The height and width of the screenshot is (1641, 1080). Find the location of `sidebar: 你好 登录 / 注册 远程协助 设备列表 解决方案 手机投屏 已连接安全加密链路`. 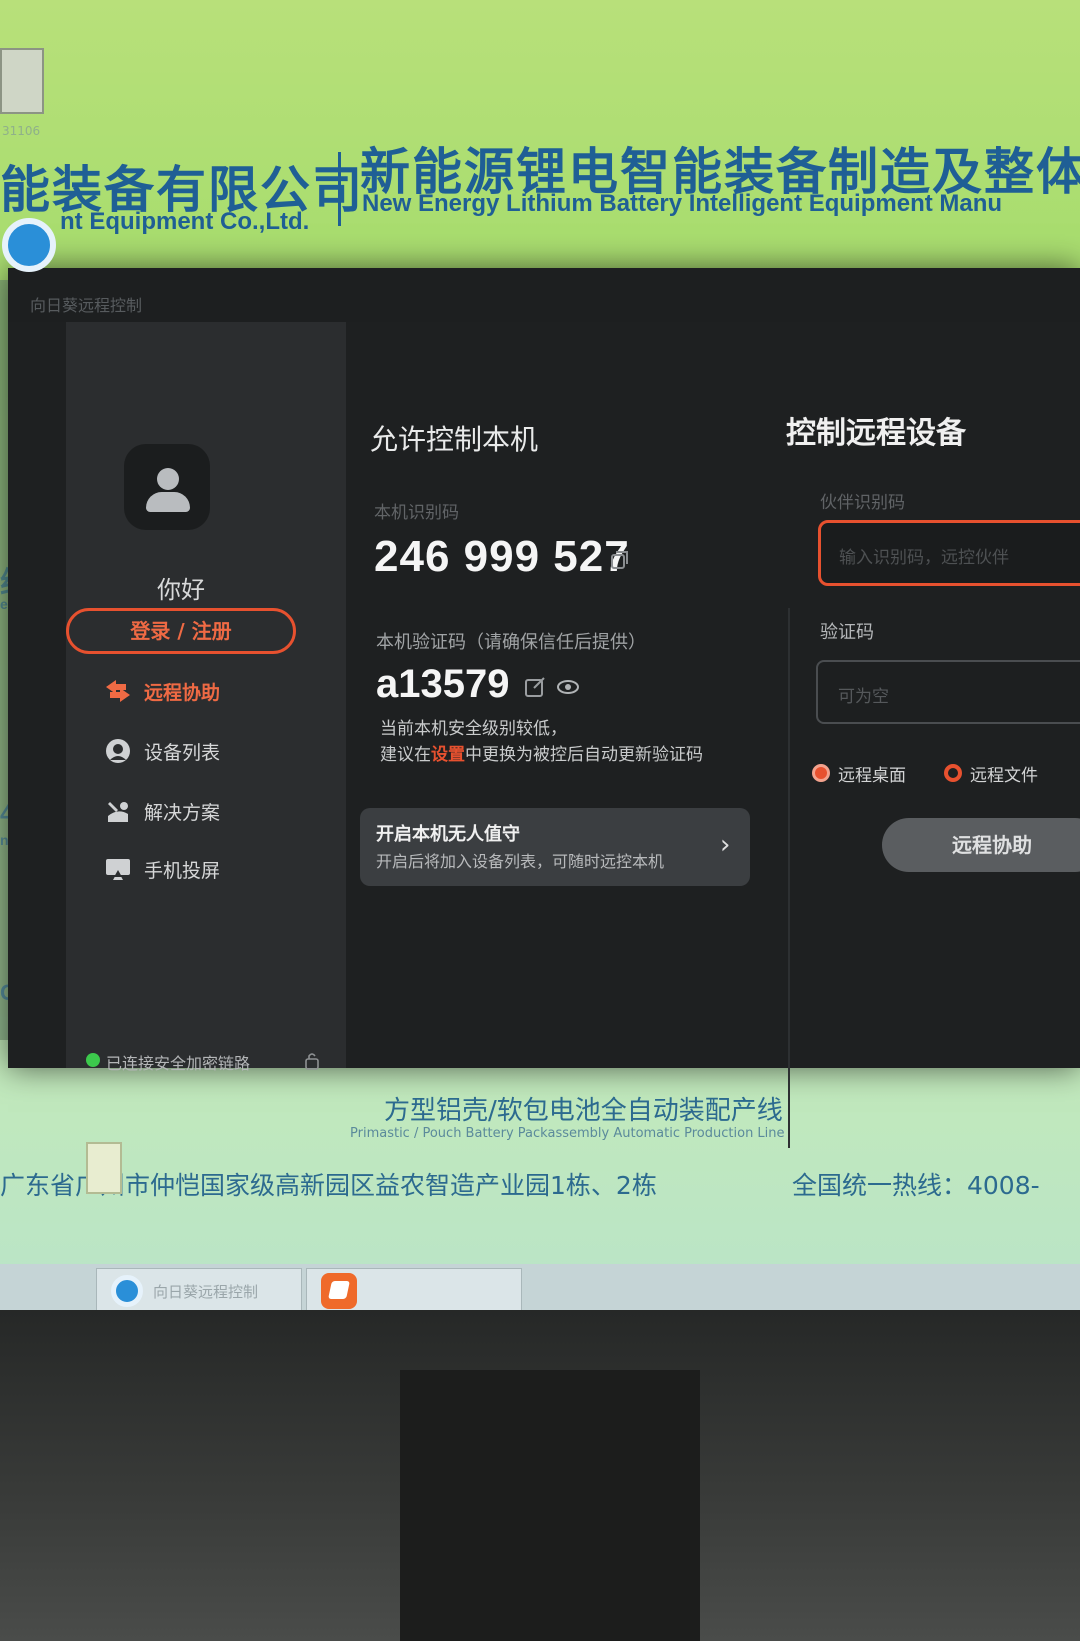

sidebar: 你好 登录 / 注册 远程协助 设备列表 解决方案 手机投屏 已连接安全加密链路 is located at coordinates (206, 697).